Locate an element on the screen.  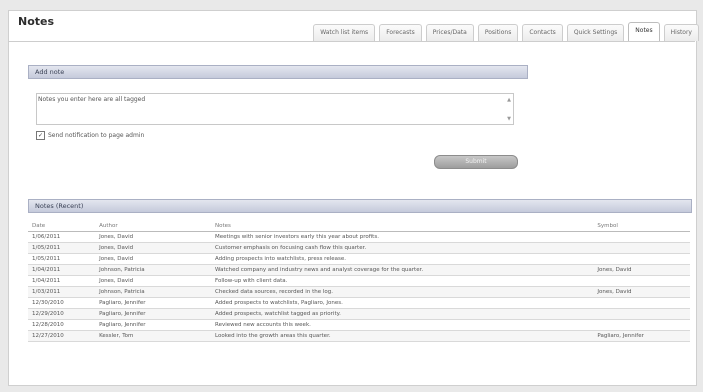
table-header-row: Date Author Notes Symbol is located at coordinates (359, 226).